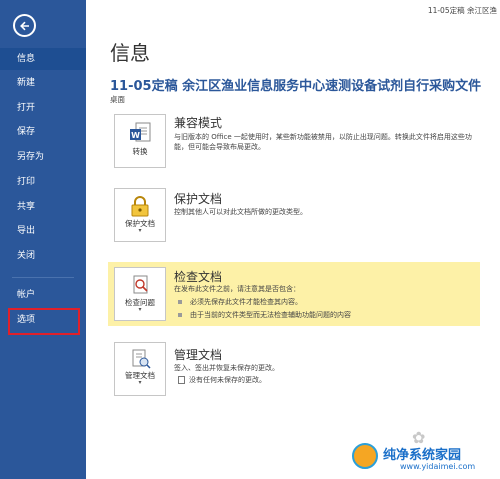 This screenshot has width=500, height=479. Describe the element at coordinates (198, 355) in the screenshot. I see `manage-document-title: 管理文档` at that location.